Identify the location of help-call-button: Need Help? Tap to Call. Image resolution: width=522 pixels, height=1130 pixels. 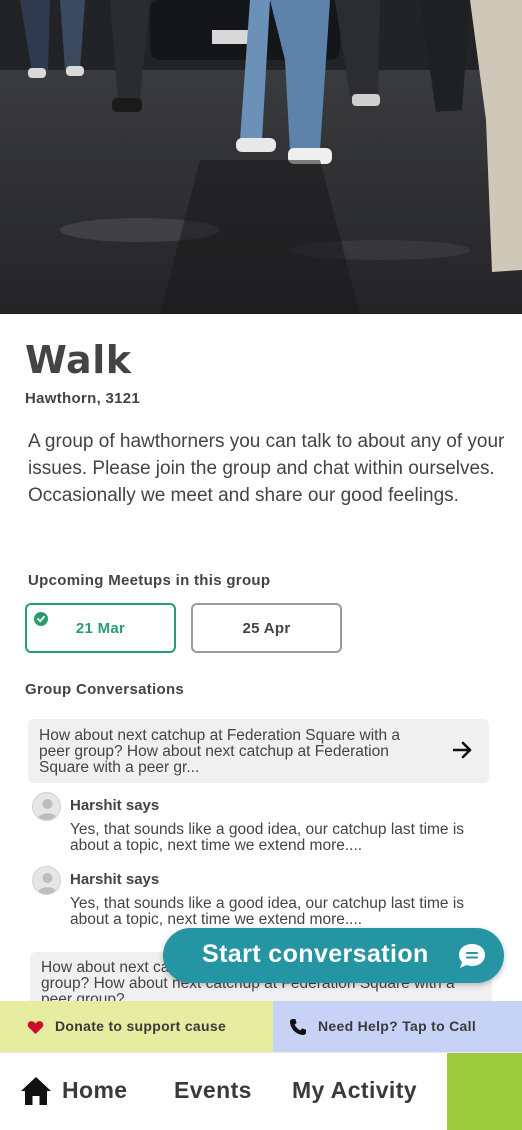
(397, 1026).